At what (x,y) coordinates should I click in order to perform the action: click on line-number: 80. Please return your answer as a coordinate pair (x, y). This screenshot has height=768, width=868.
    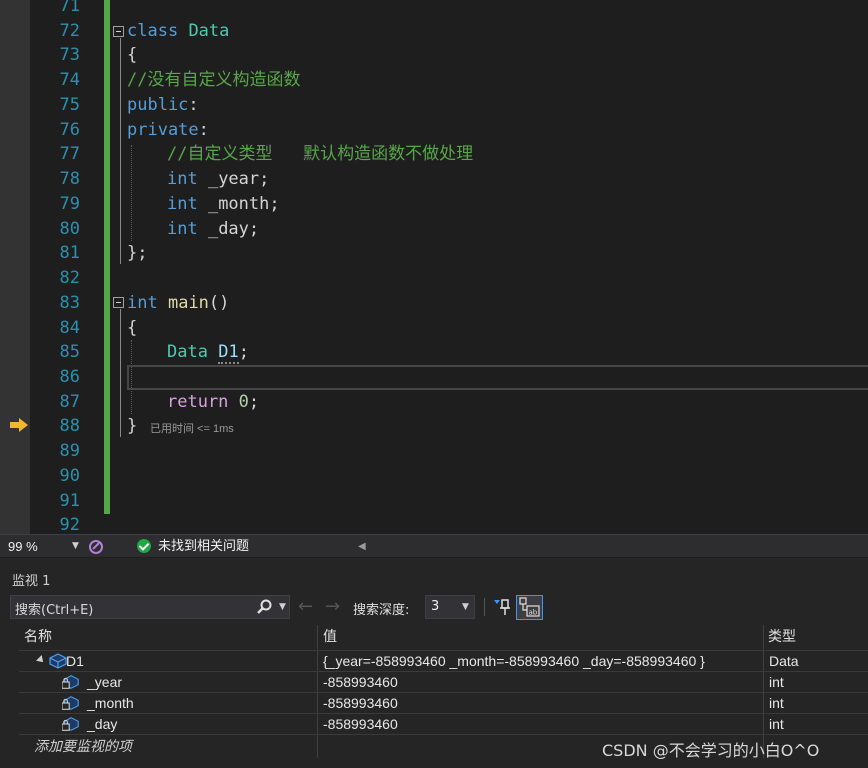
    Looking at the image, I should click on (69, 229).